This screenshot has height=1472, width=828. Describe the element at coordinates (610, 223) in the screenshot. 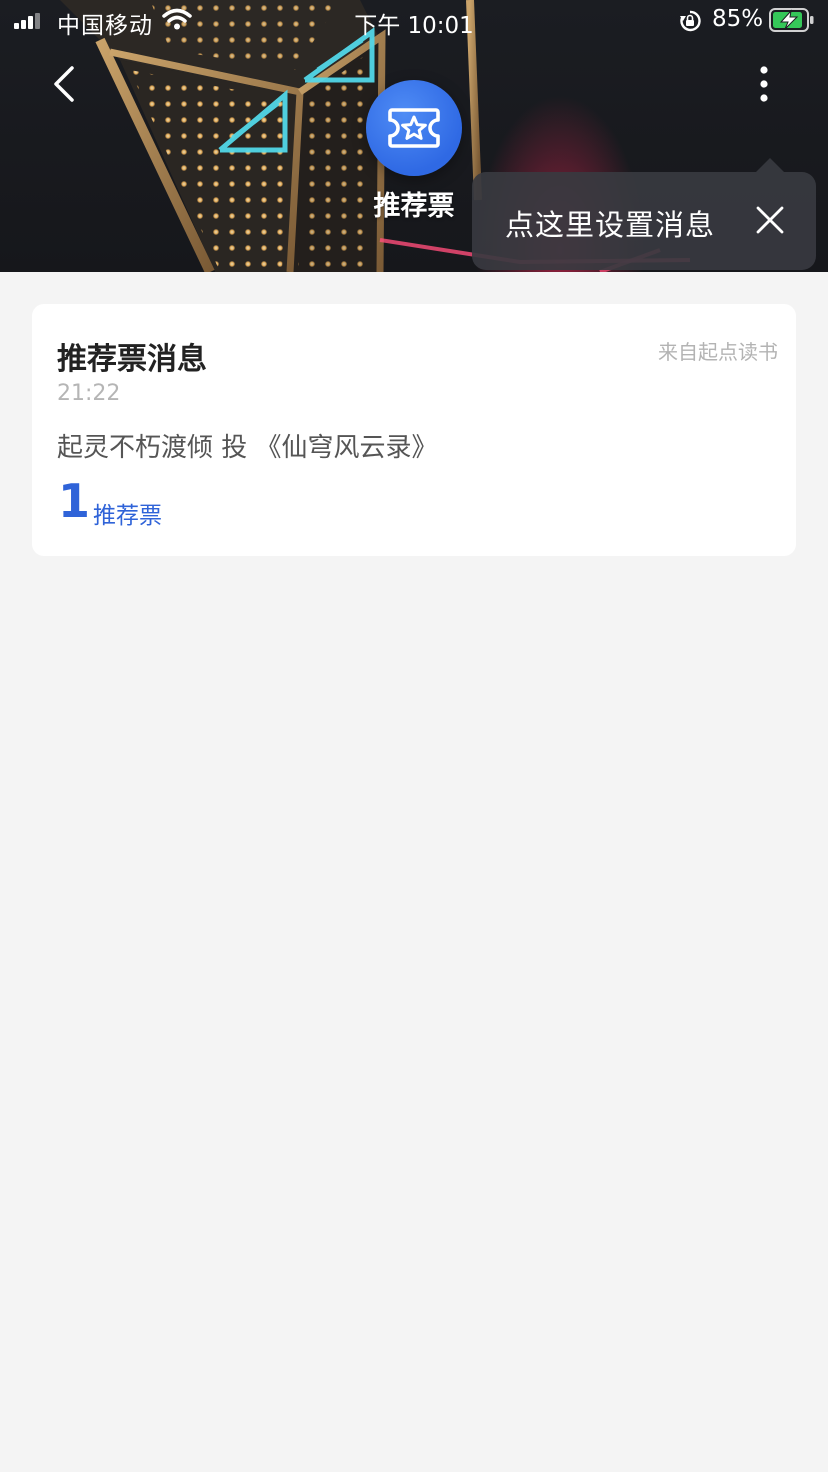

I see `tooltip-text: 点这里设置消息` at that location.